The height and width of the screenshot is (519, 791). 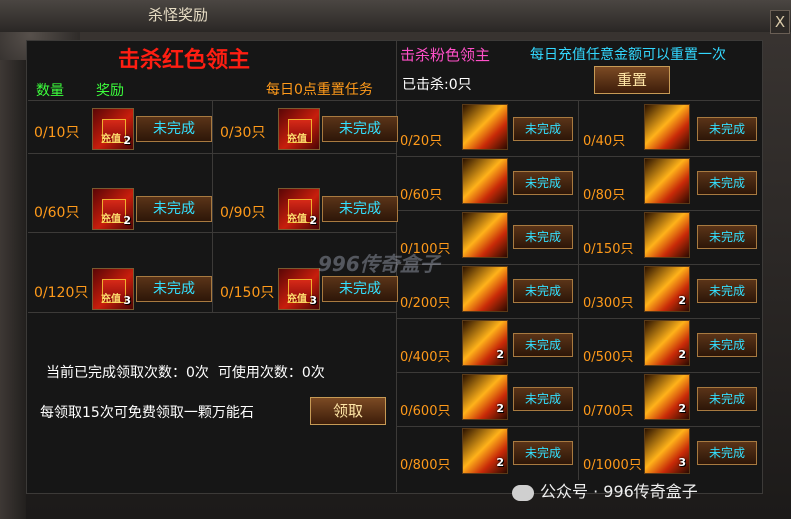 What do you see at coordinates (421, 141) in the screenshot?
I see `right-qty: 0/20只` at bounding box center [421, 141].